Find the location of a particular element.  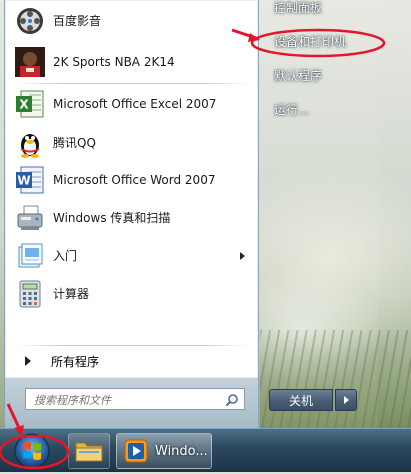

right-item-default-programs: 默认程序 is located at coordinates (320, 75).